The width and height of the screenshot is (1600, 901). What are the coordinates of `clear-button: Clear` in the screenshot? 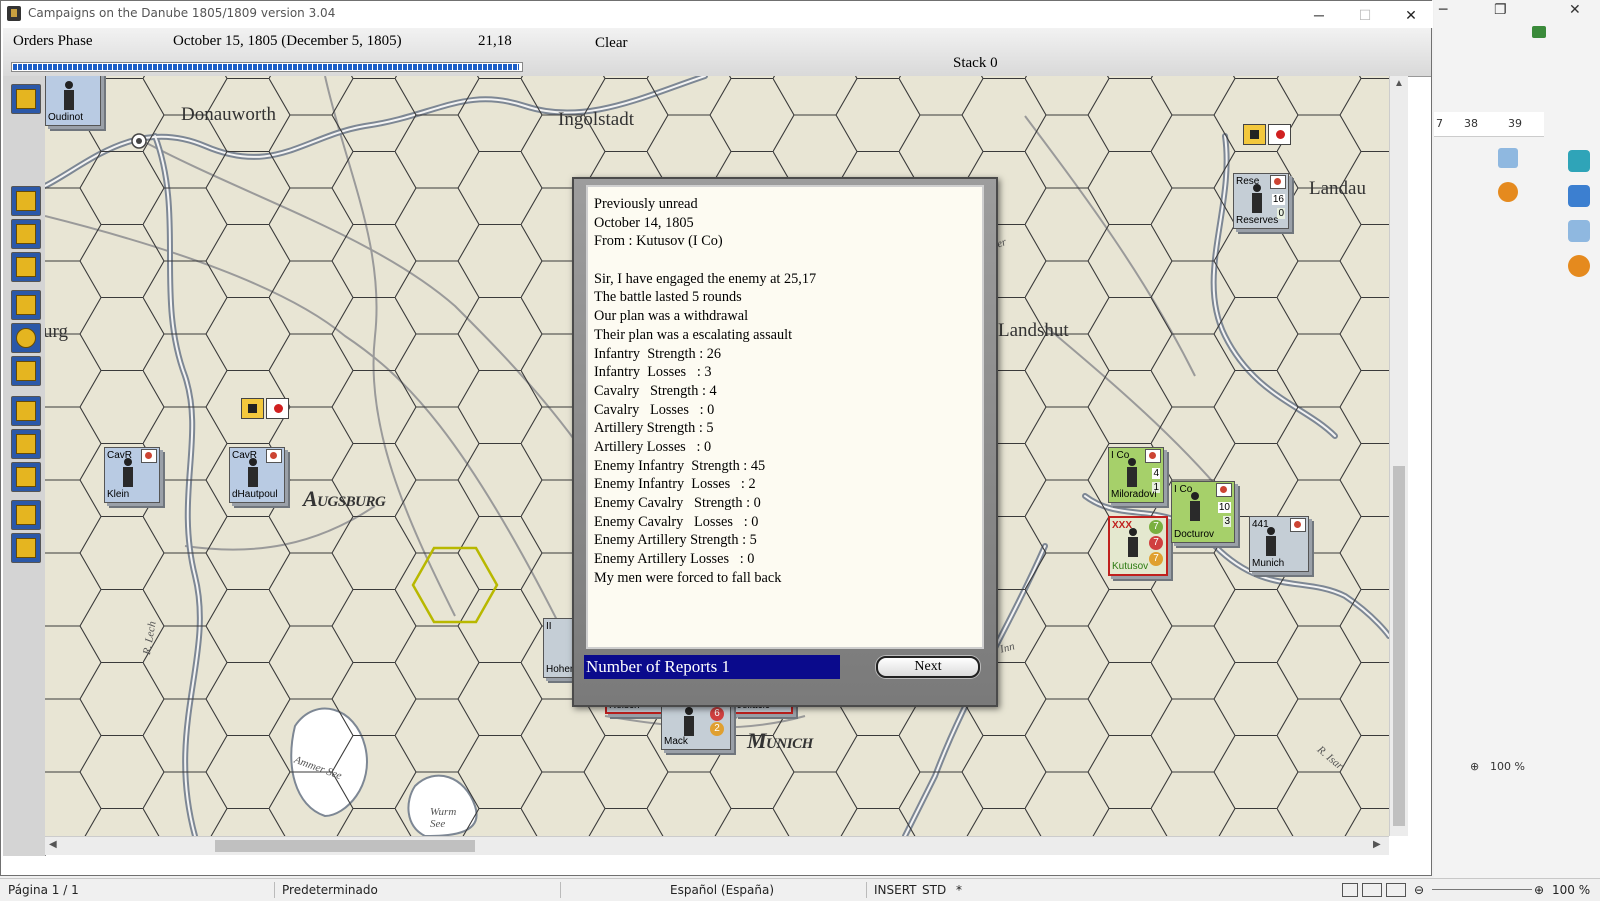 It's located at (611, 43).